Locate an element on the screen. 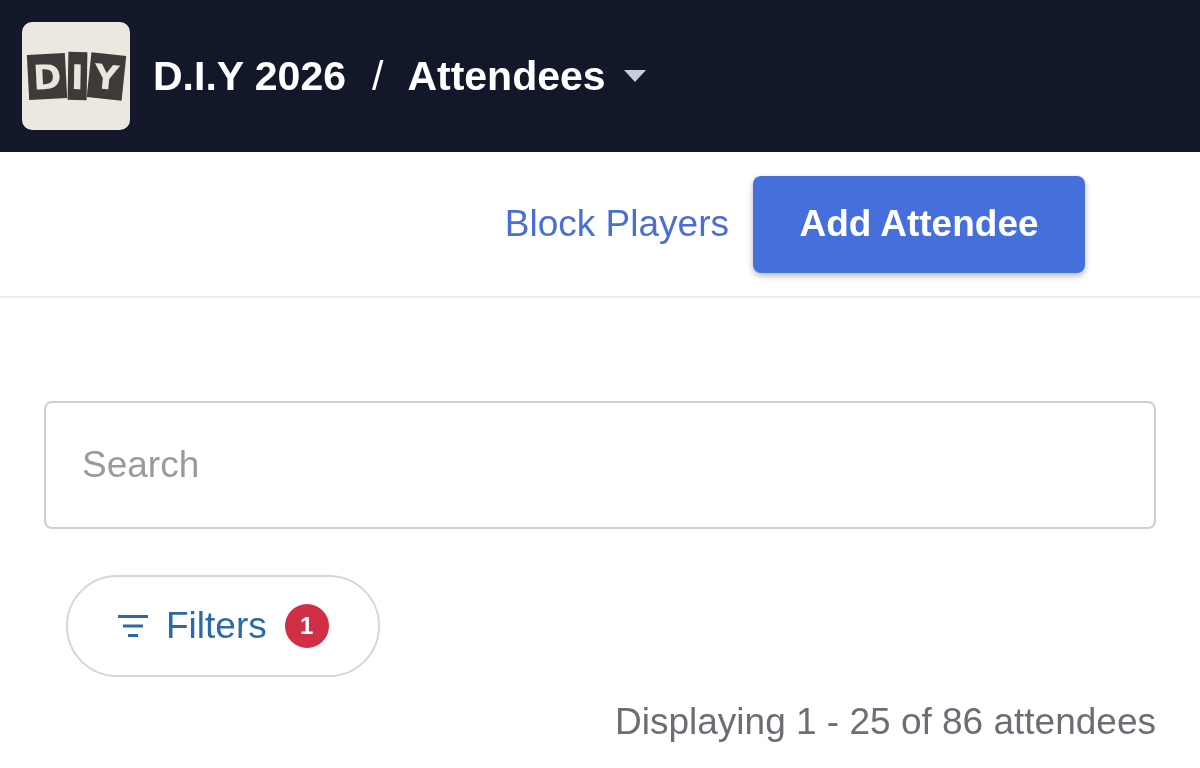 This screenshot has height=768, width=1200. block-players-link: Block Players is located at coordinates (616, 224).